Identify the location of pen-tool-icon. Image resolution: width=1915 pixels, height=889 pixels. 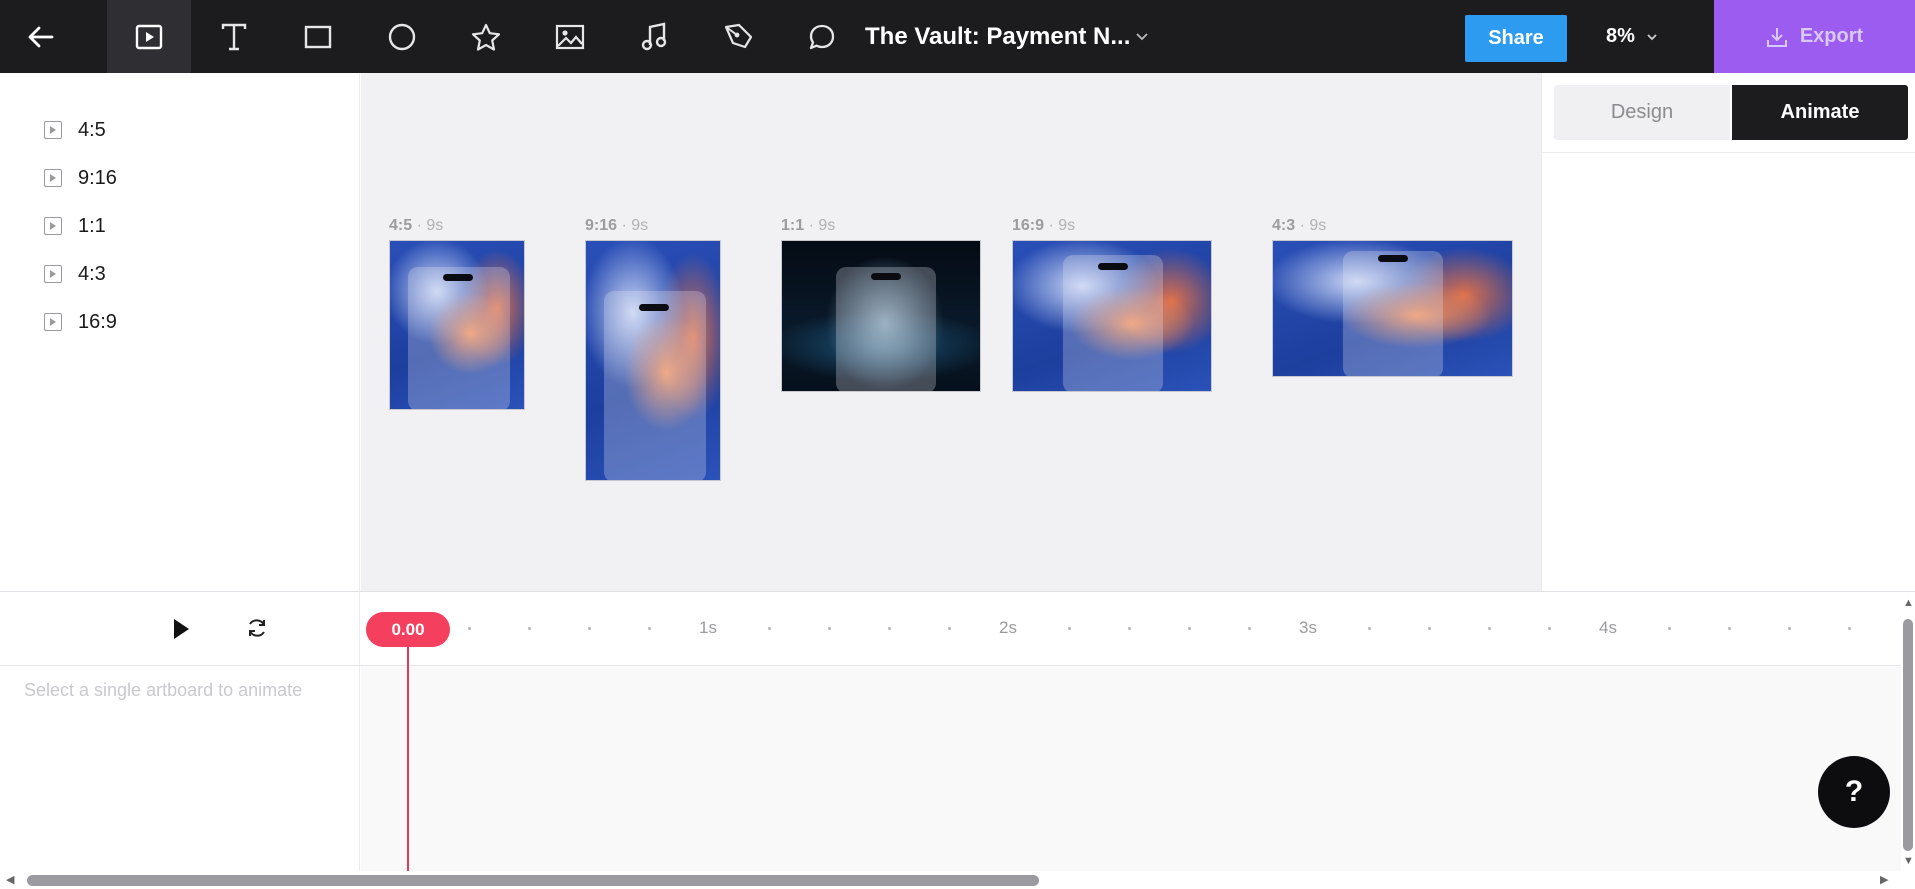
(738, 36).